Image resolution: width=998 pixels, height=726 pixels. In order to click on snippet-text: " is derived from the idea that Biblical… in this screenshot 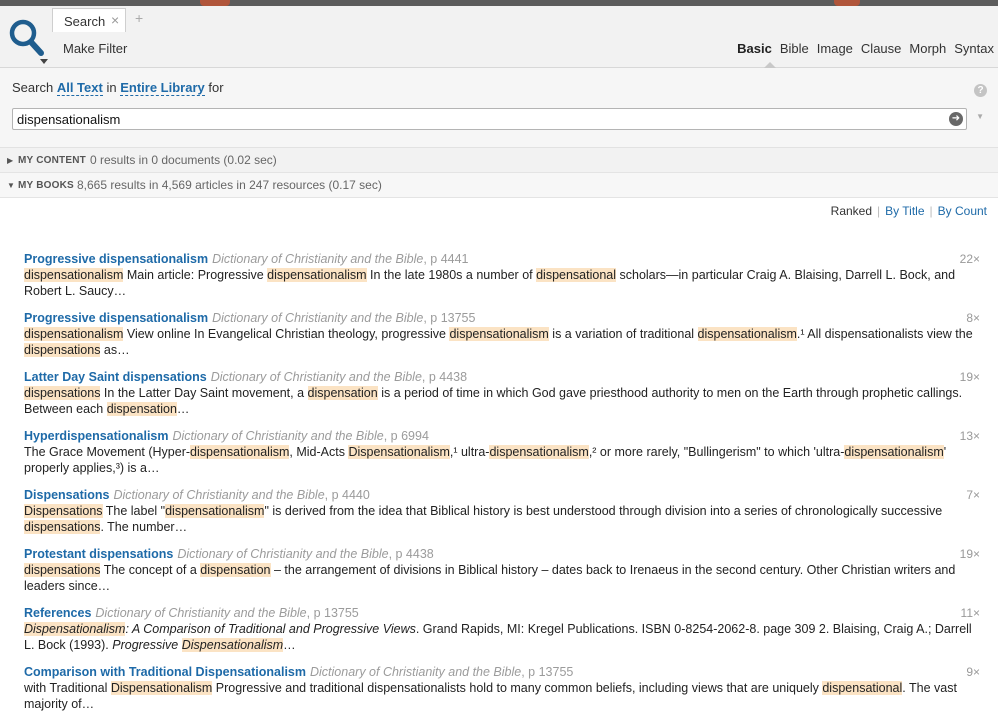, I will do `click(603, 511)`.